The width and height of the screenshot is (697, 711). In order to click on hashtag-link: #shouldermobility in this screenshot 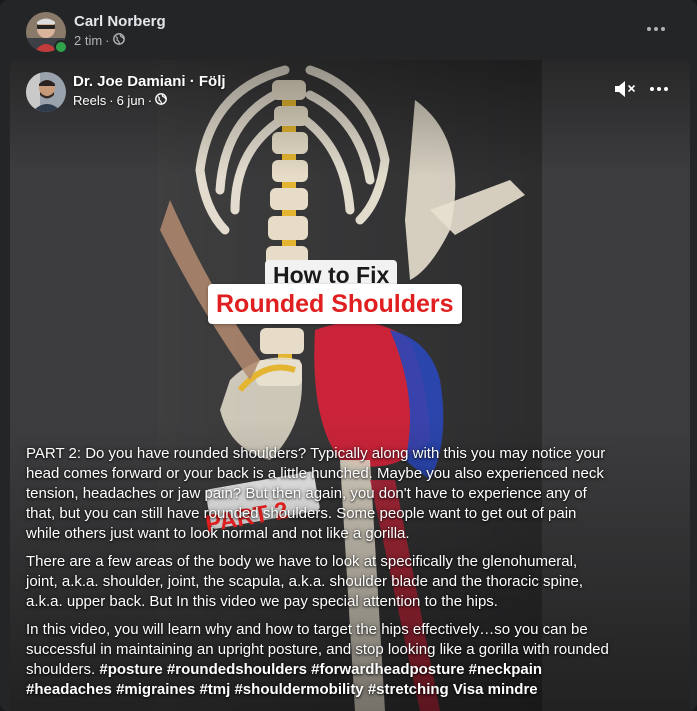, I will do `click(298, 689)`.